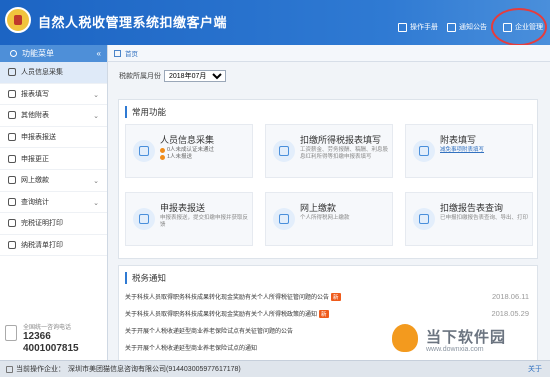 This screenshot has height=377, width=550. I want to click on app-title: 自然人税收管理系统扣缴客户端, so click(133, 22).